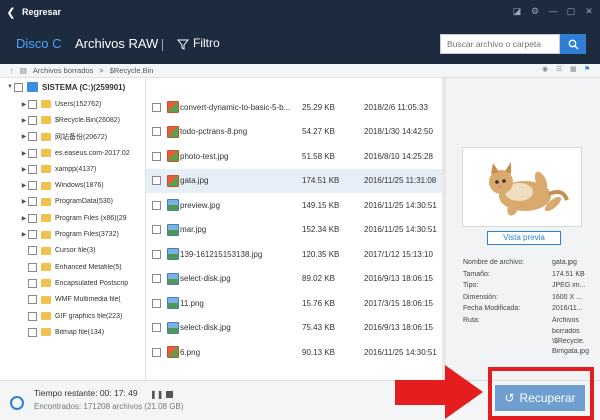 Image resolution: width=600 pixels, height=420 pixels. I want to click on pause-icon: ❚❚, so click(156, 394).